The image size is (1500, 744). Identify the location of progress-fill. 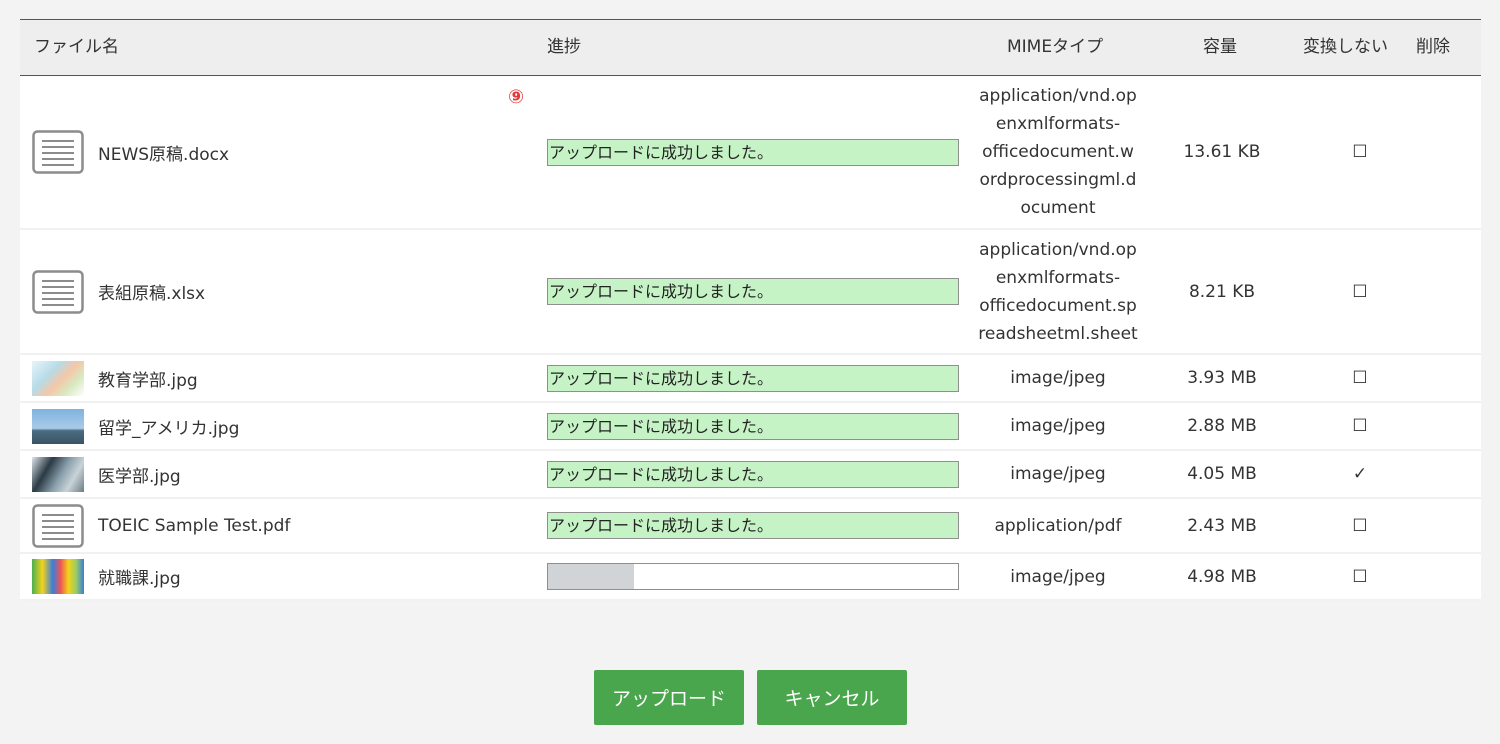
(591, 576).